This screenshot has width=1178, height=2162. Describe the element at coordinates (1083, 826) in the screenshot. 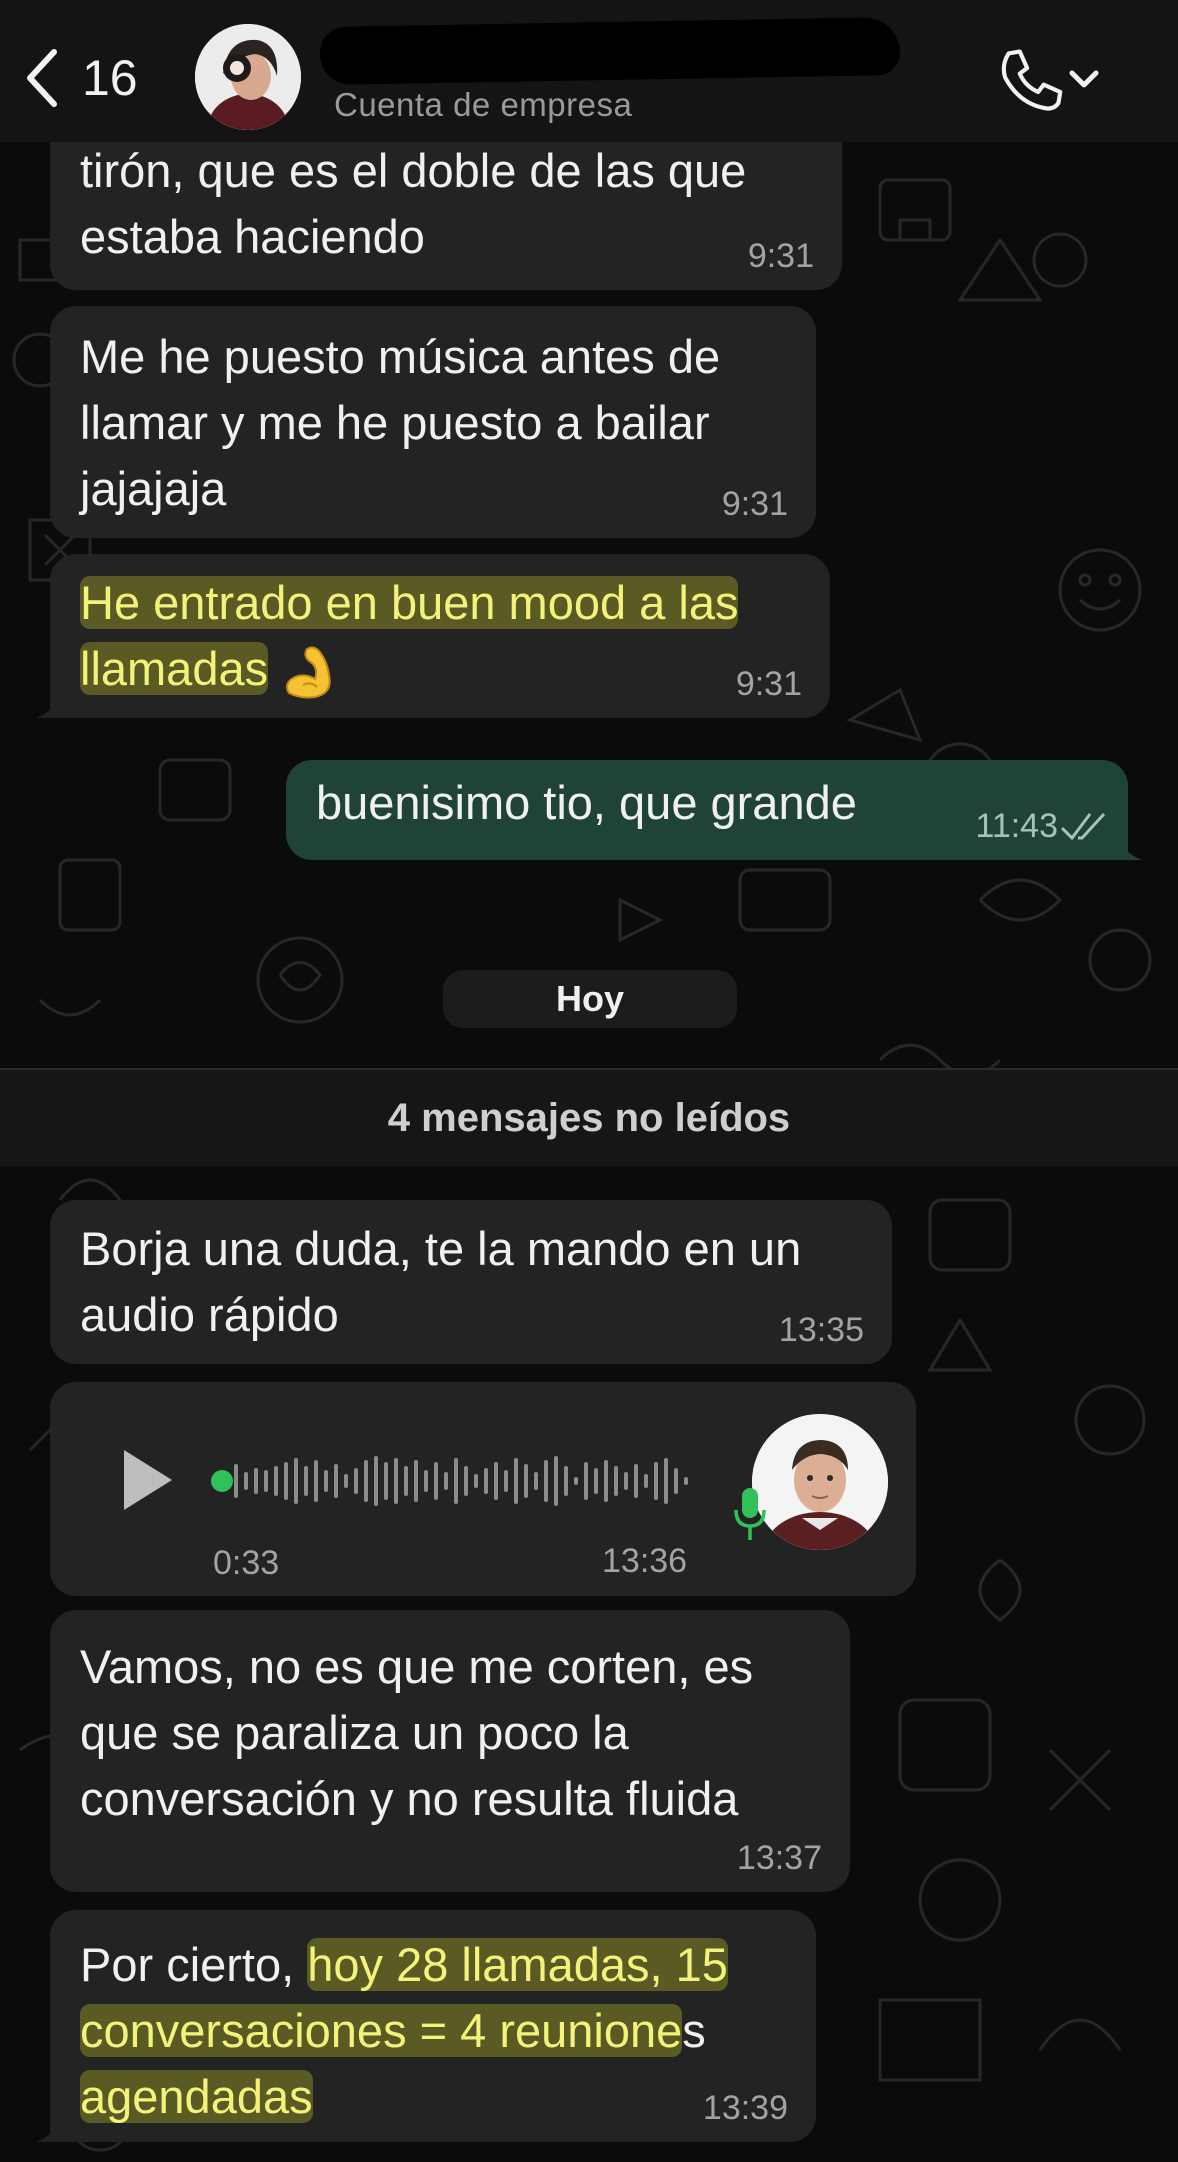

I see `double-check-icon` at that location.